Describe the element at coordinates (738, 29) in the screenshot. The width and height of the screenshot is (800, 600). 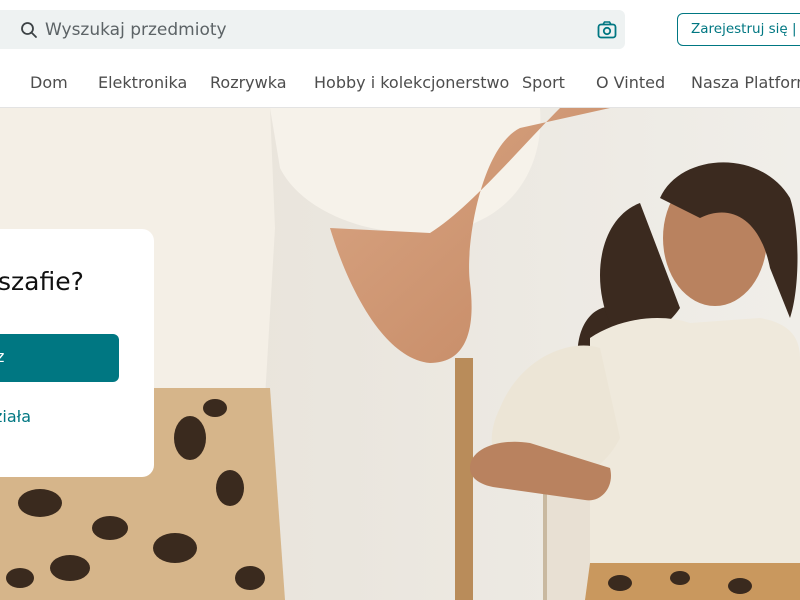
I see `signup-login-button: Zarejestruj się | Za` at that location.